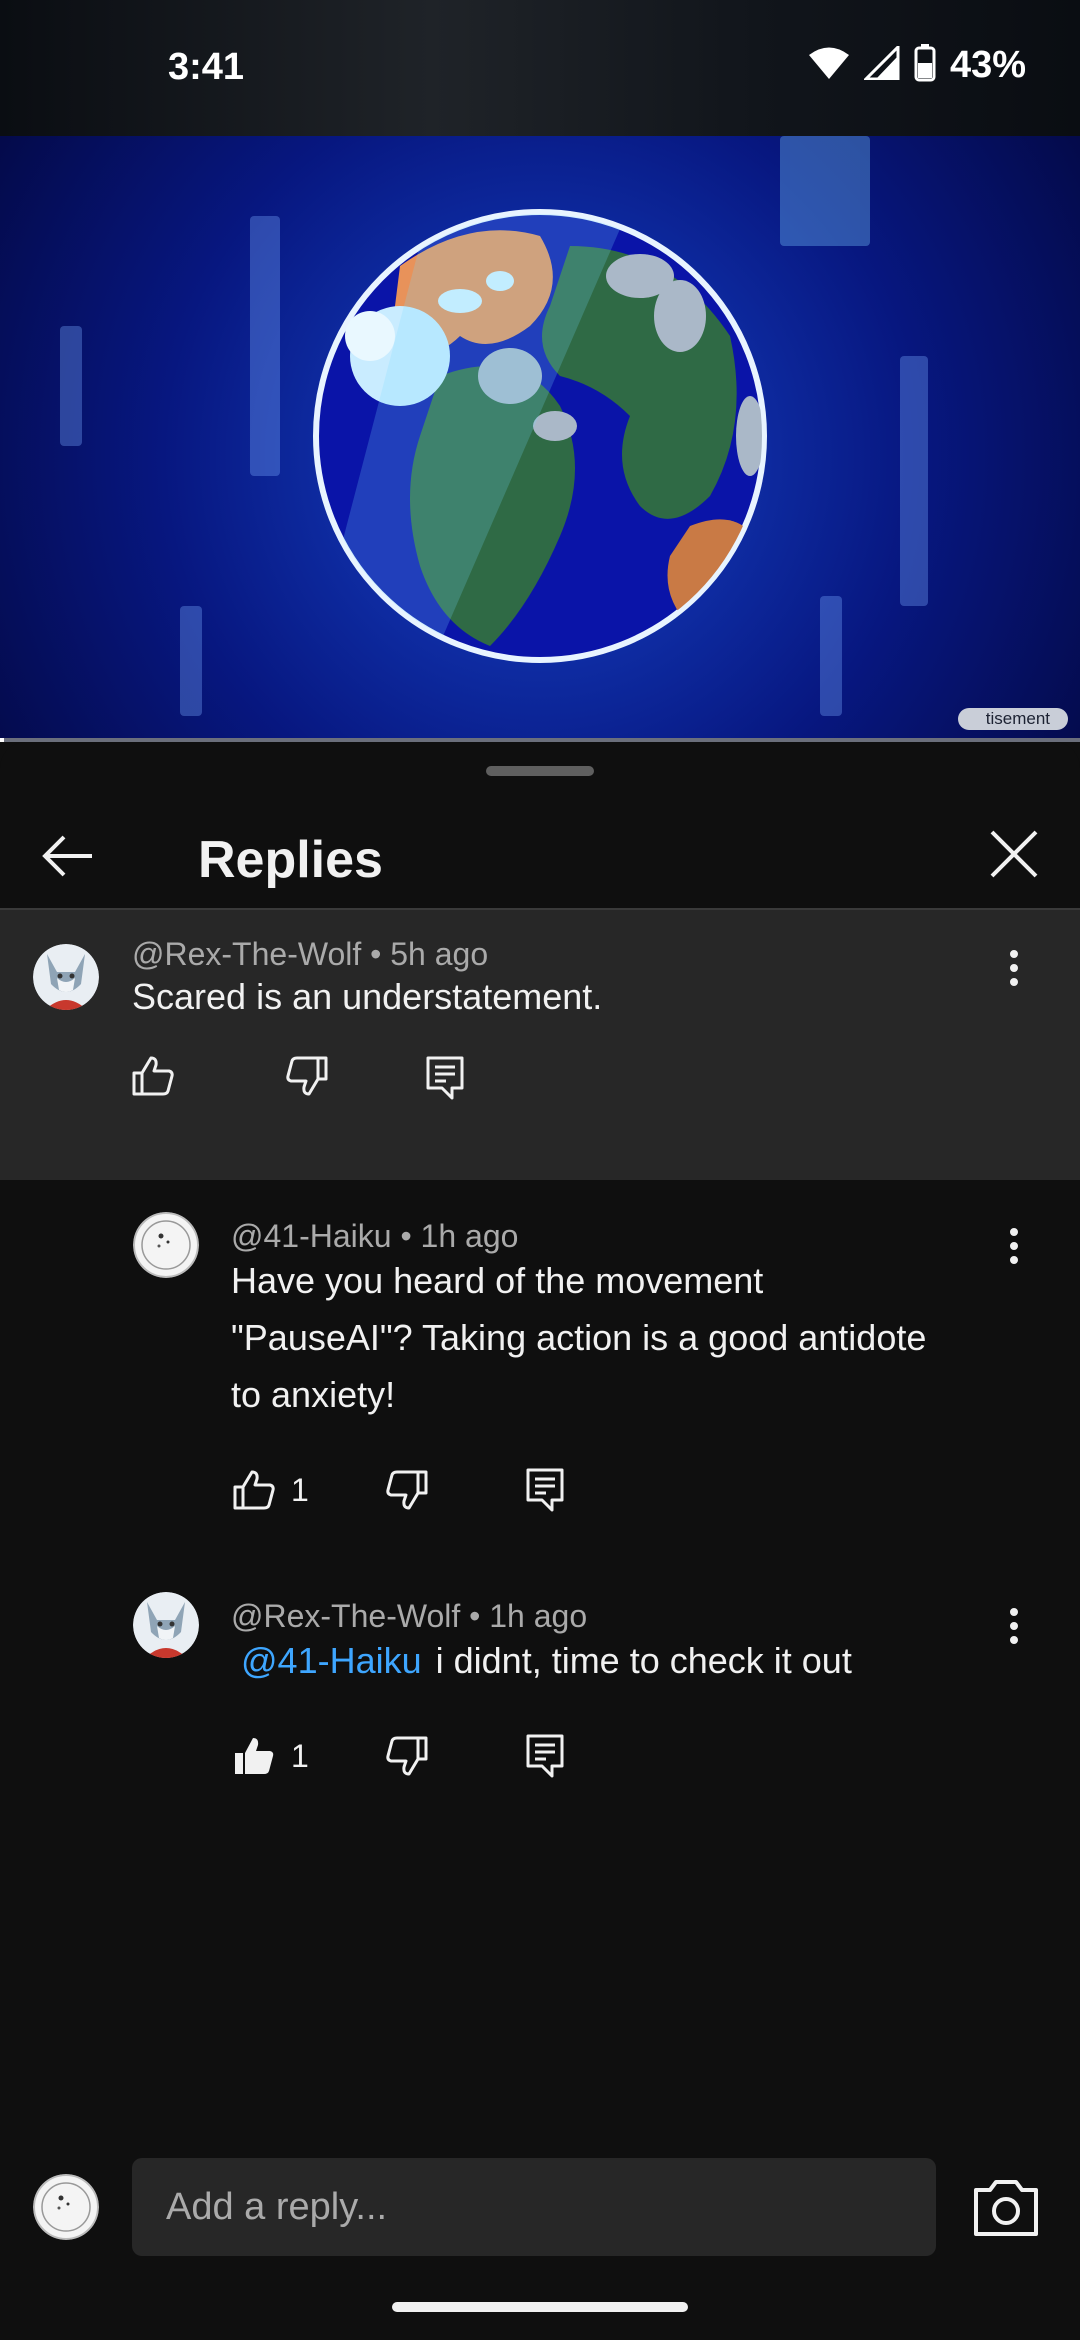 Image resolution: width=1080 pixels, height=2340 pixels. I want to click on home-indicator, so click(540, 2307).